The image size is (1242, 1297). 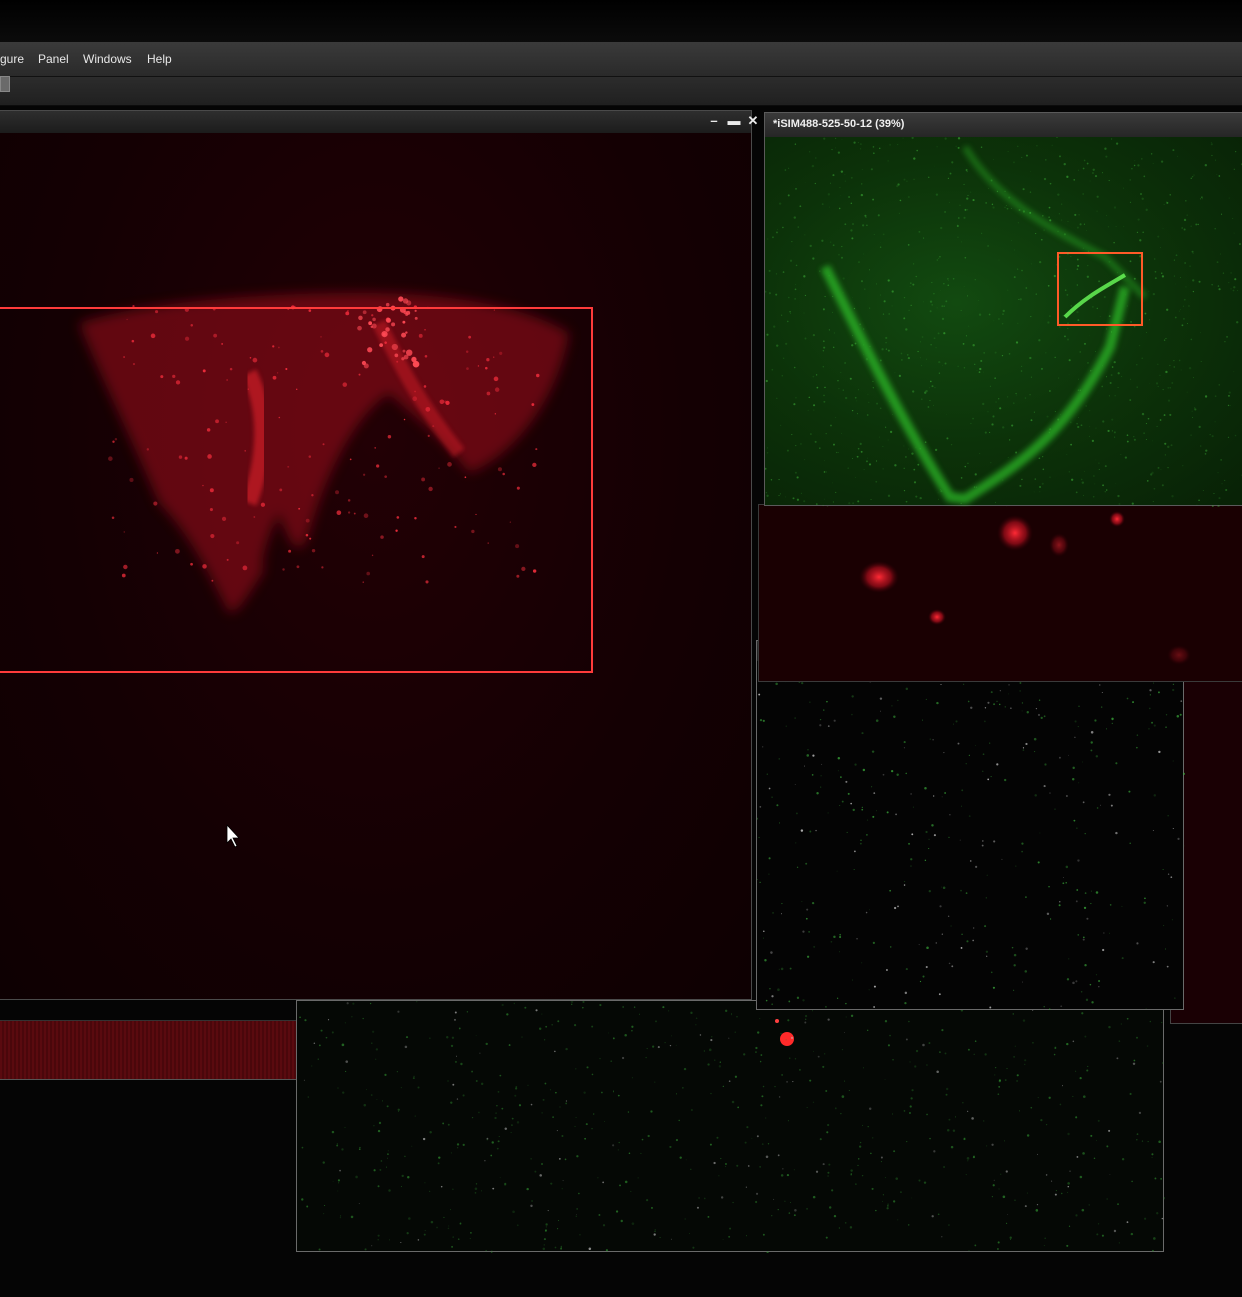 What do you see at coordinates (159, 59) in the screenshot?
I see `menu-help: Help` at bounding box center [159, 59].